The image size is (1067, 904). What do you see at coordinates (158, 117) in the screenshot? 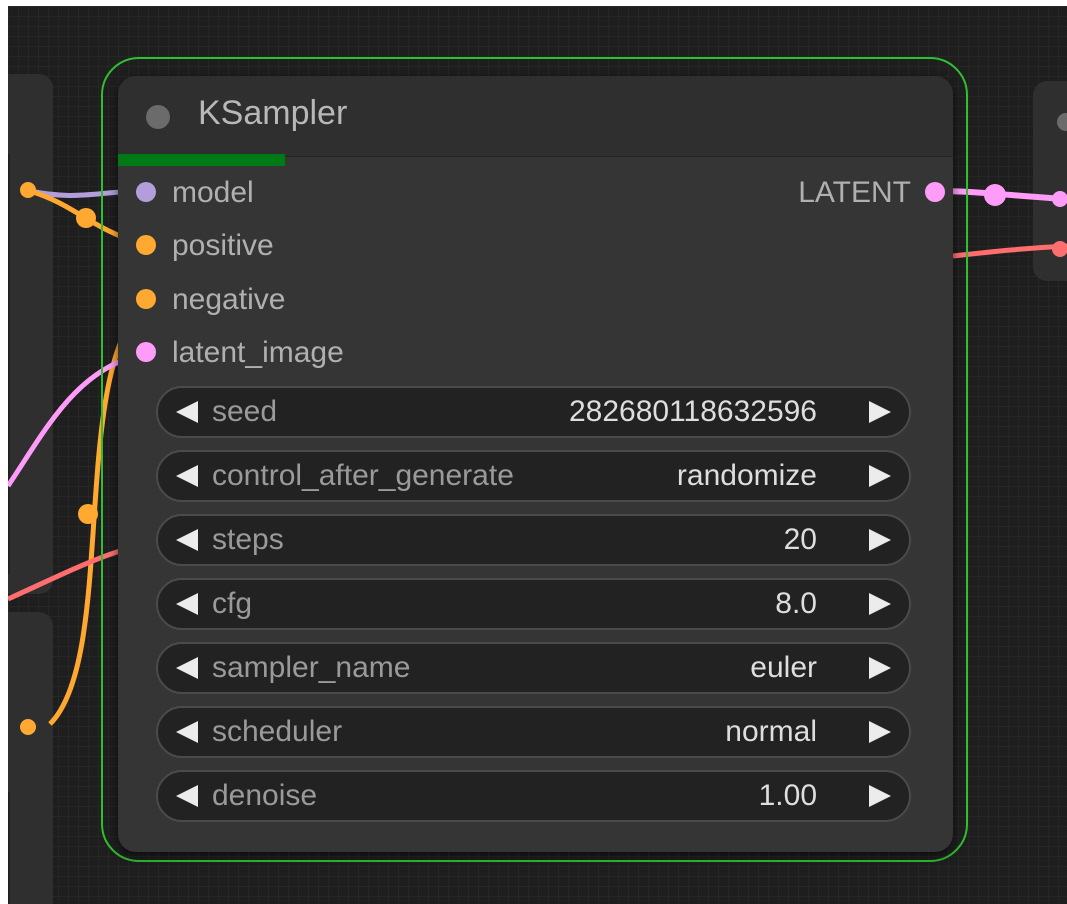
I see `collapse-toggle-icon` at bounding box center [158, 117].